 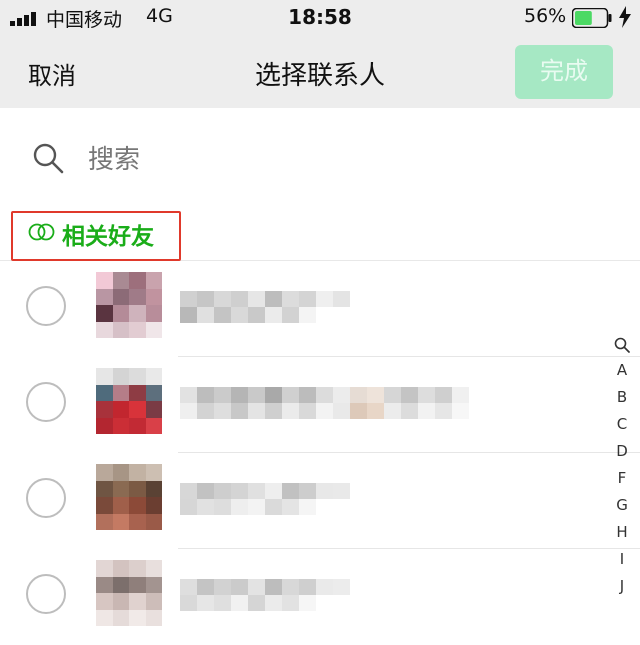 I want to click on alphabet-index-bar: A B C D F G H I J, so click(x=622, y=466).